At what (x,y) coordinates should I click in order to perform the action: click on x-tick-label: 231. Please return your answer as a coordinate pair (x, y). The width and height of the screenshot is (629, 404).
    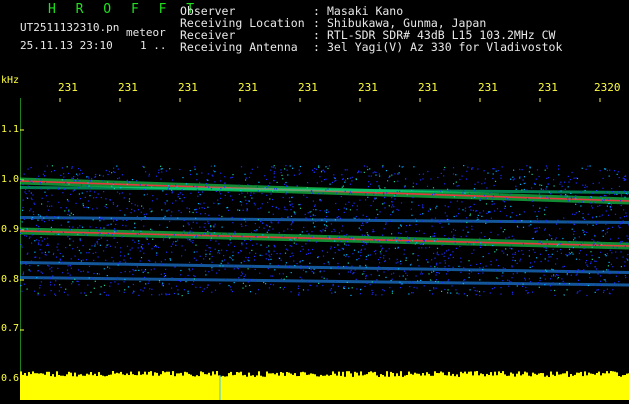
    Looking at the image, I should click on (248, 87).